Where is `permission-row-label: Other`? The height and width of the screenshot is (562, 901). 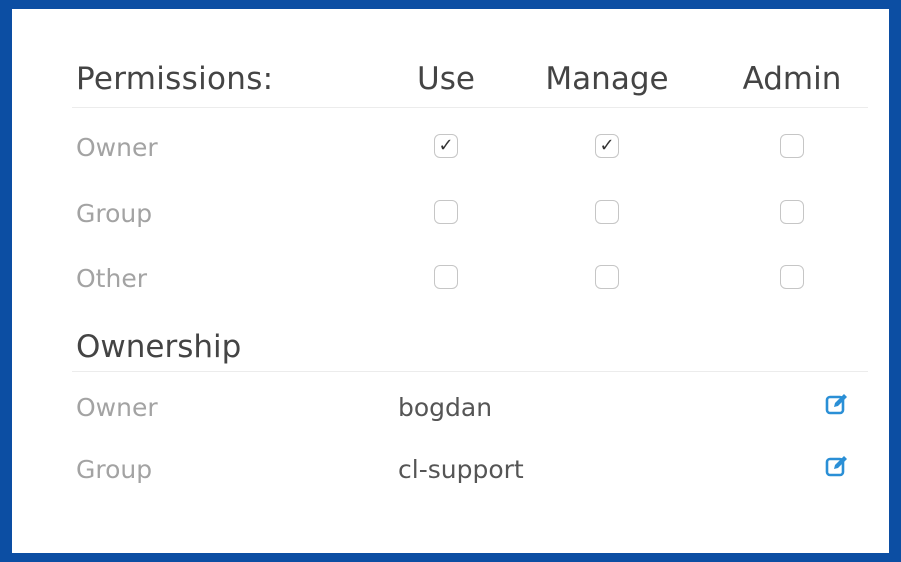
permission-row-label: Other is located at coordinates (111, 278).